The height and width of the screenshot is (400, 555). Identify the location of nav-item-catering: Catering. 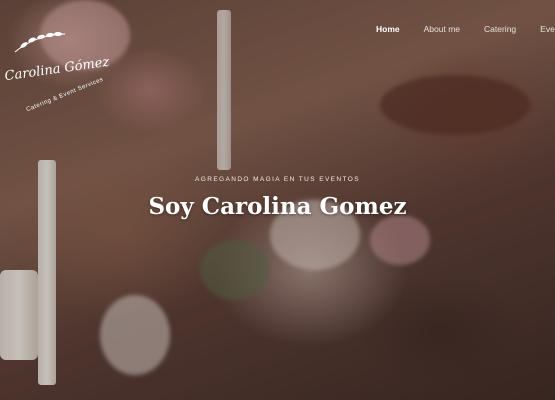
(500, 29).